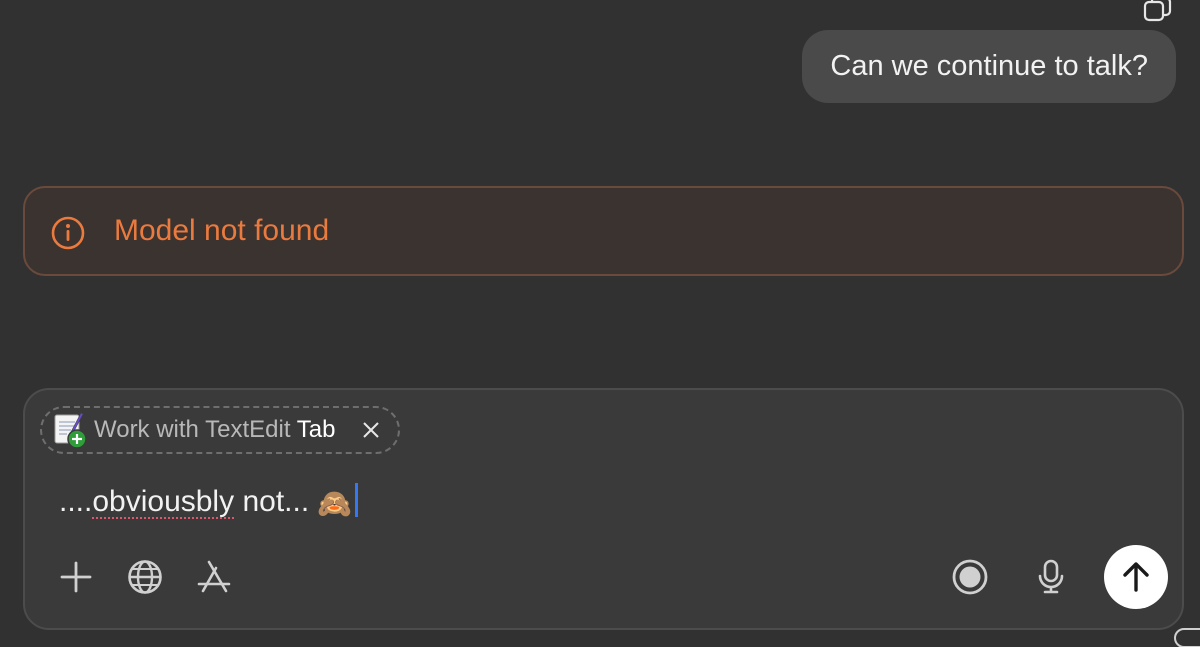 The image size is (1200, 647). Describe the element at coordinates (371, 430) in the screenshot. I see `close-icon` at that location.